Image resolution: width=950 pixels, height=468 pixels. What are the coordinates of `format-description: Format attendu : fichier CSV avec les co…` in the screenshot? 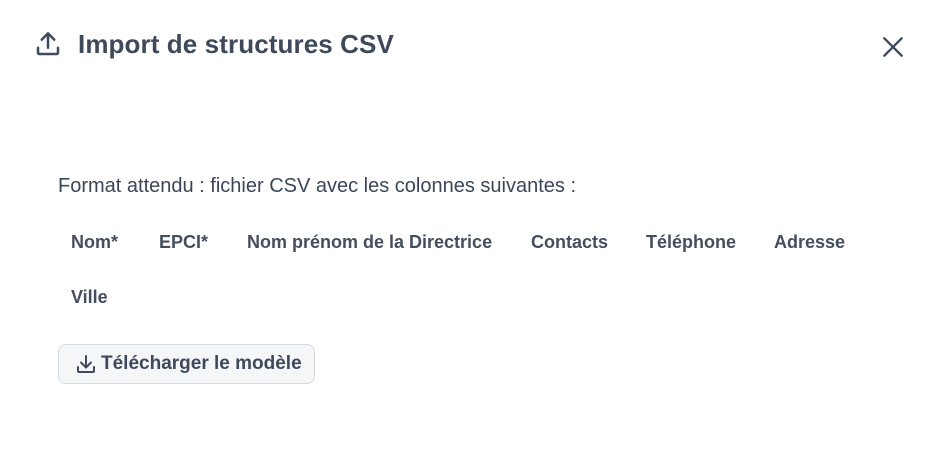 It's located at (317, 186).